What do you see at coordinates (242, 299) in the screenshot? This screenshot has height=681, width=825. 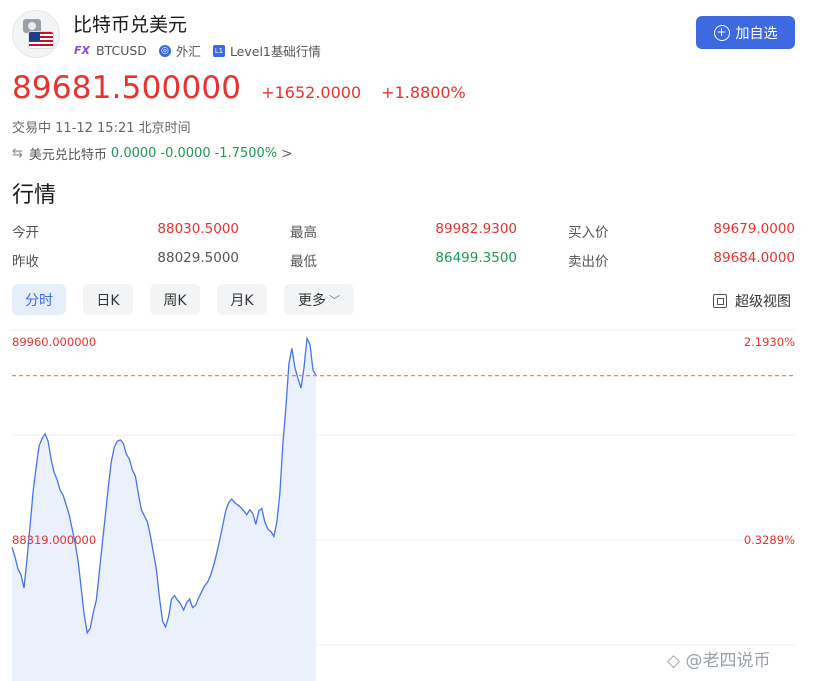 I see `tab-monthly-k: 月K` at bounding box center [242, 299].